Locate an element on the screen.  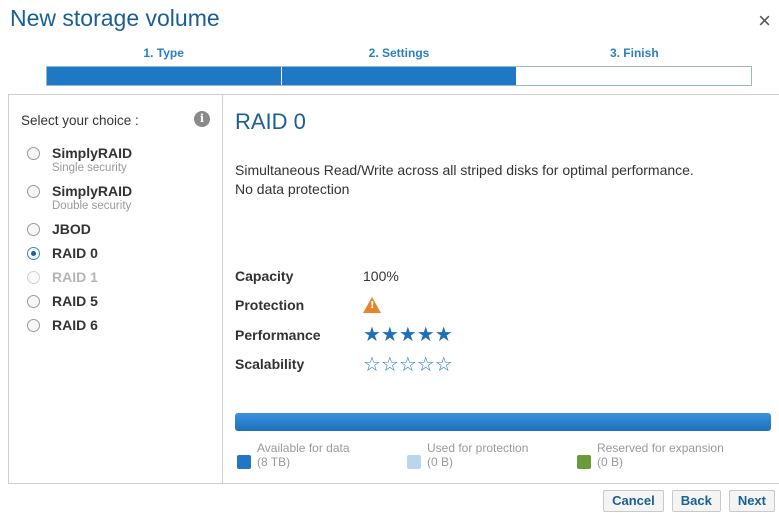
protection-swatch is located at coordinates (414, 462).